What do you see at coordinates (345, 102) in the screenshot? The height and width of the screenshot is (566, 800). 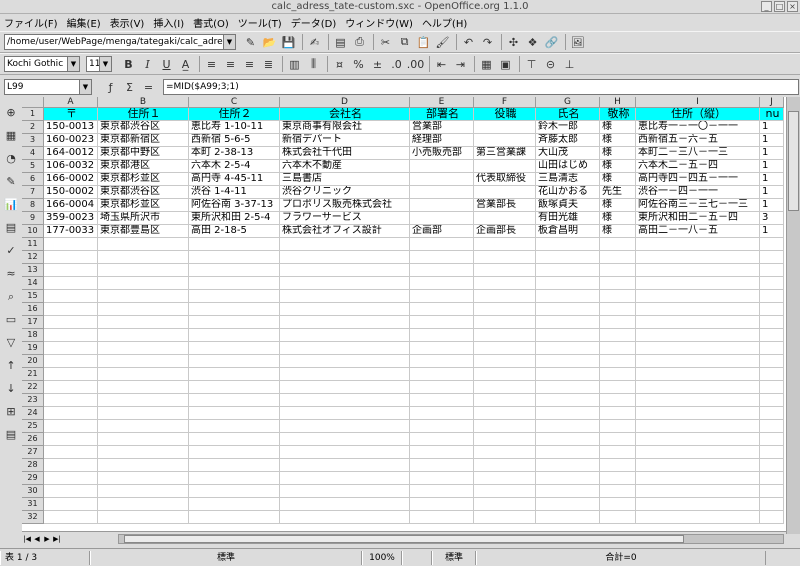 I see `column-header: D` at bounding box center [345, 102].